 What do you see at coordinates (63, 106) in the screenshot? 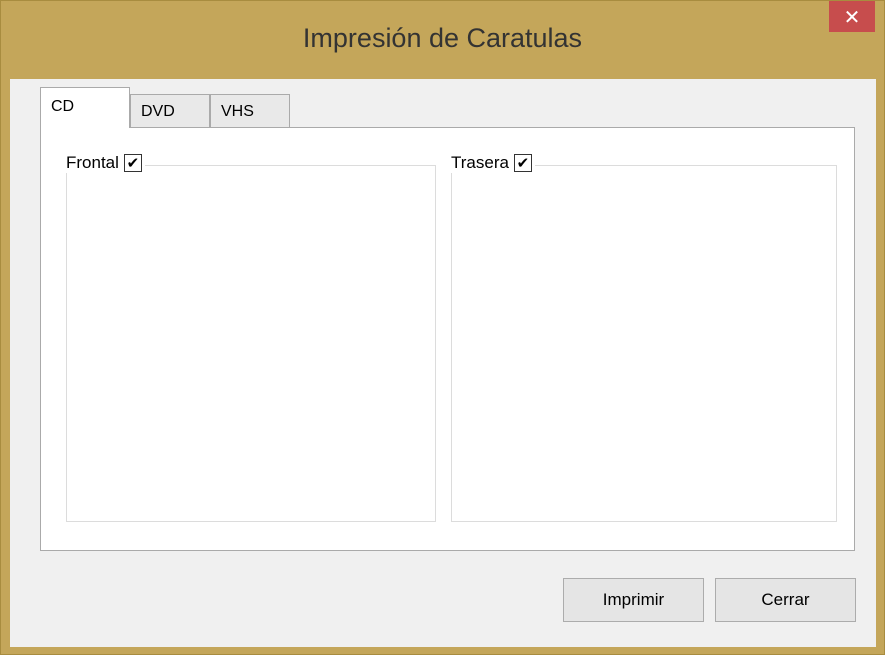
I see `tab-cd-label: CD` at bounding box center [63, 106].